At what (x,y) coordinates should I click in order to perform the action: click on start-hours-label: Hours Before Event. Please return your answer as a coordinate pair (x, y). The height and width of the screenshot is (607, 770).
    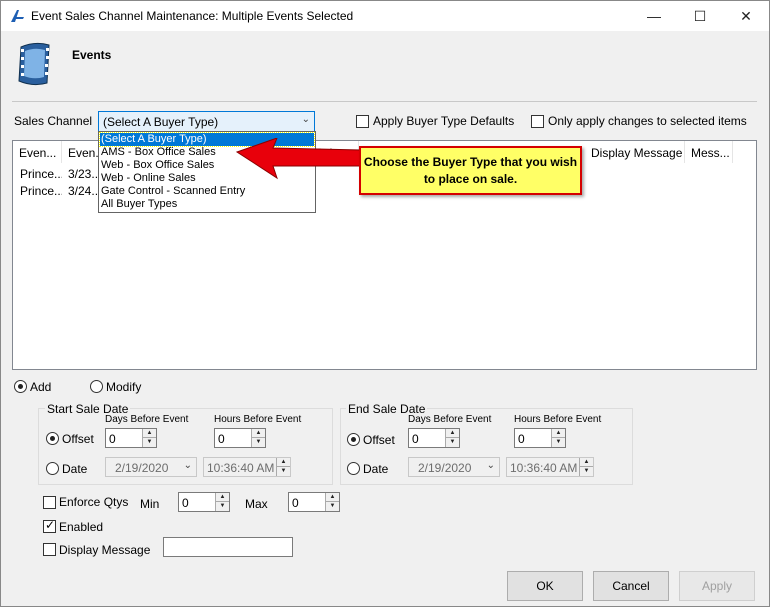
    Looking at the image, I should click on (258, 419).